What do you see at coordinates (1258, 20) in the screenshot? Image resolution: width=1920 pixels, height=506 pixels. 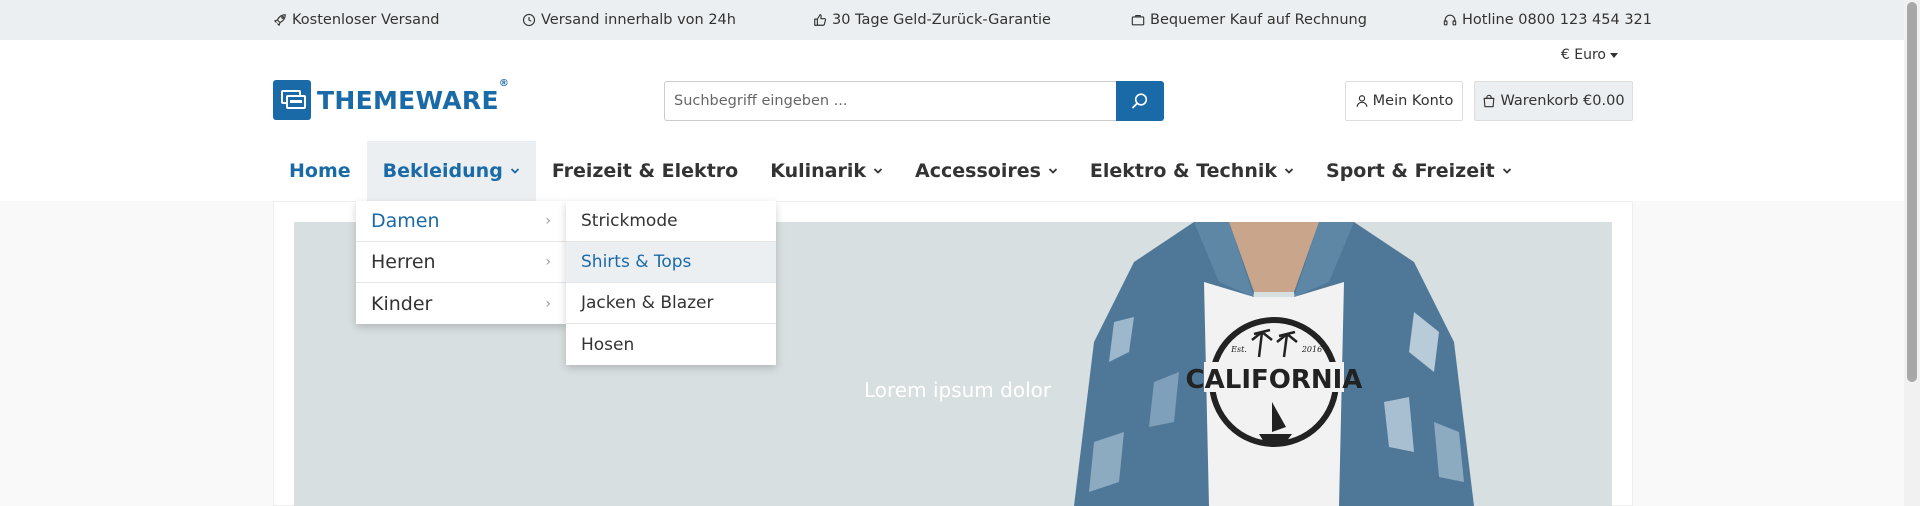 I see `topbar-item-label: Bequemer Kauf auf Rechnung` at bounding box center [1258, 20].